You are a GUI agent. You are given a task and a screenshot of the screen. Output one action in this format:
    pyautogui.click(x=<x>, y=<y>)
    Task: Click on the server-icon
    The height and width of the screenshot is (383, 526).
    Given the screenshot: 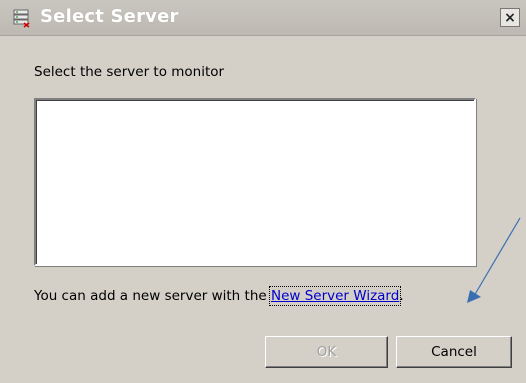 What is the action you would take?
    pyautogui.click(x=22, y=18)
    